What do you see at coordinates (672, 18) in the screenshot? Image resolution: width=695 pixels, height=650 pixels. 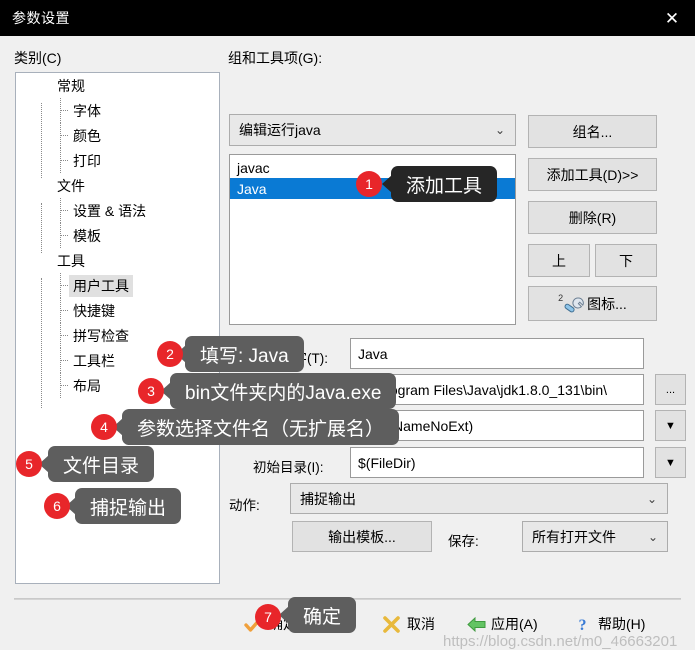 I see `close-icon: ✕` at bounding box center [672, 18].